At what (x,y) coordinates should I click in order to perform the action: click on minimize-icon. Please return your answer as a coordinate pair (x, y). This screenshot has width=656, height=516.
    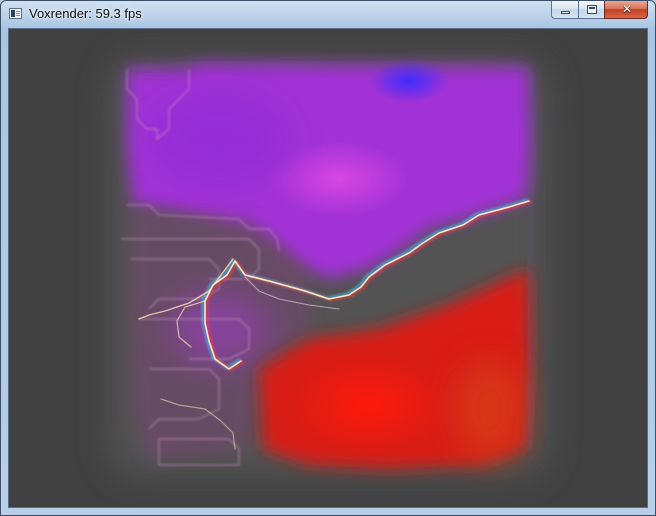
    Looking at the image, I should click on (565, 12).